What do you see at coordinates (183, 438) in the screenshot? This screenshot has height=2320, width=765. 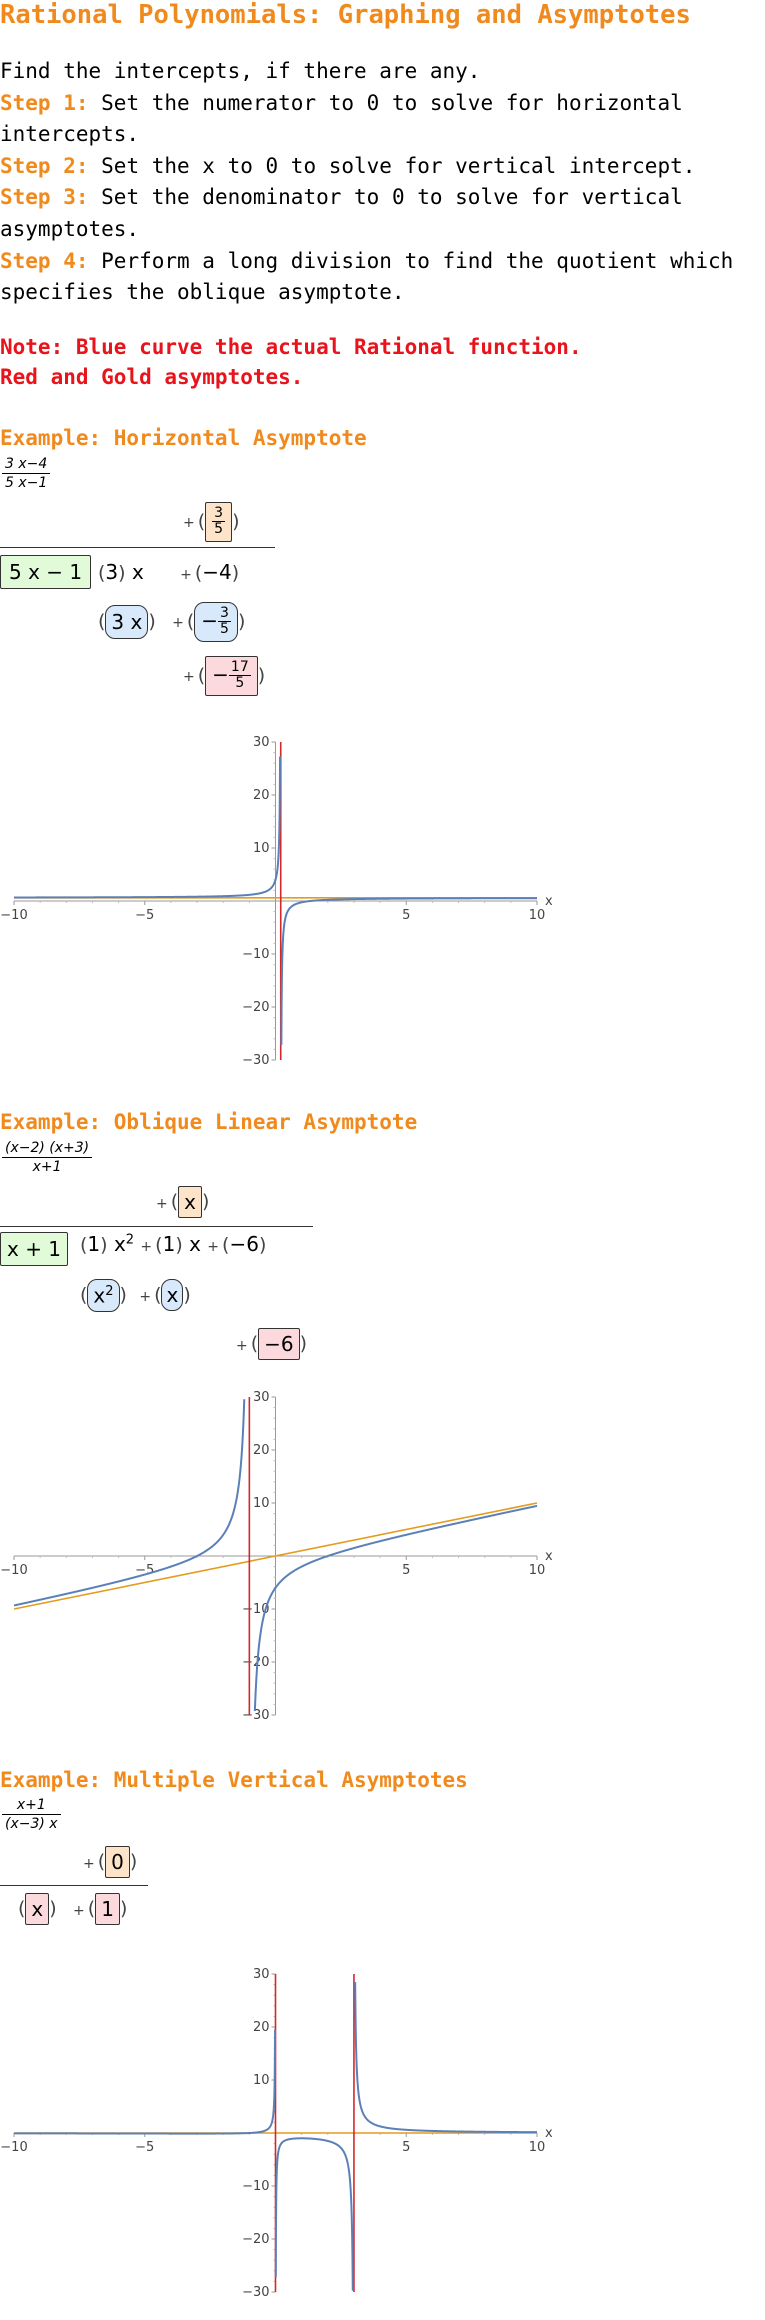 I see `example-title: Example: Horizontal Asymptote` at bounding box center [183, 438].